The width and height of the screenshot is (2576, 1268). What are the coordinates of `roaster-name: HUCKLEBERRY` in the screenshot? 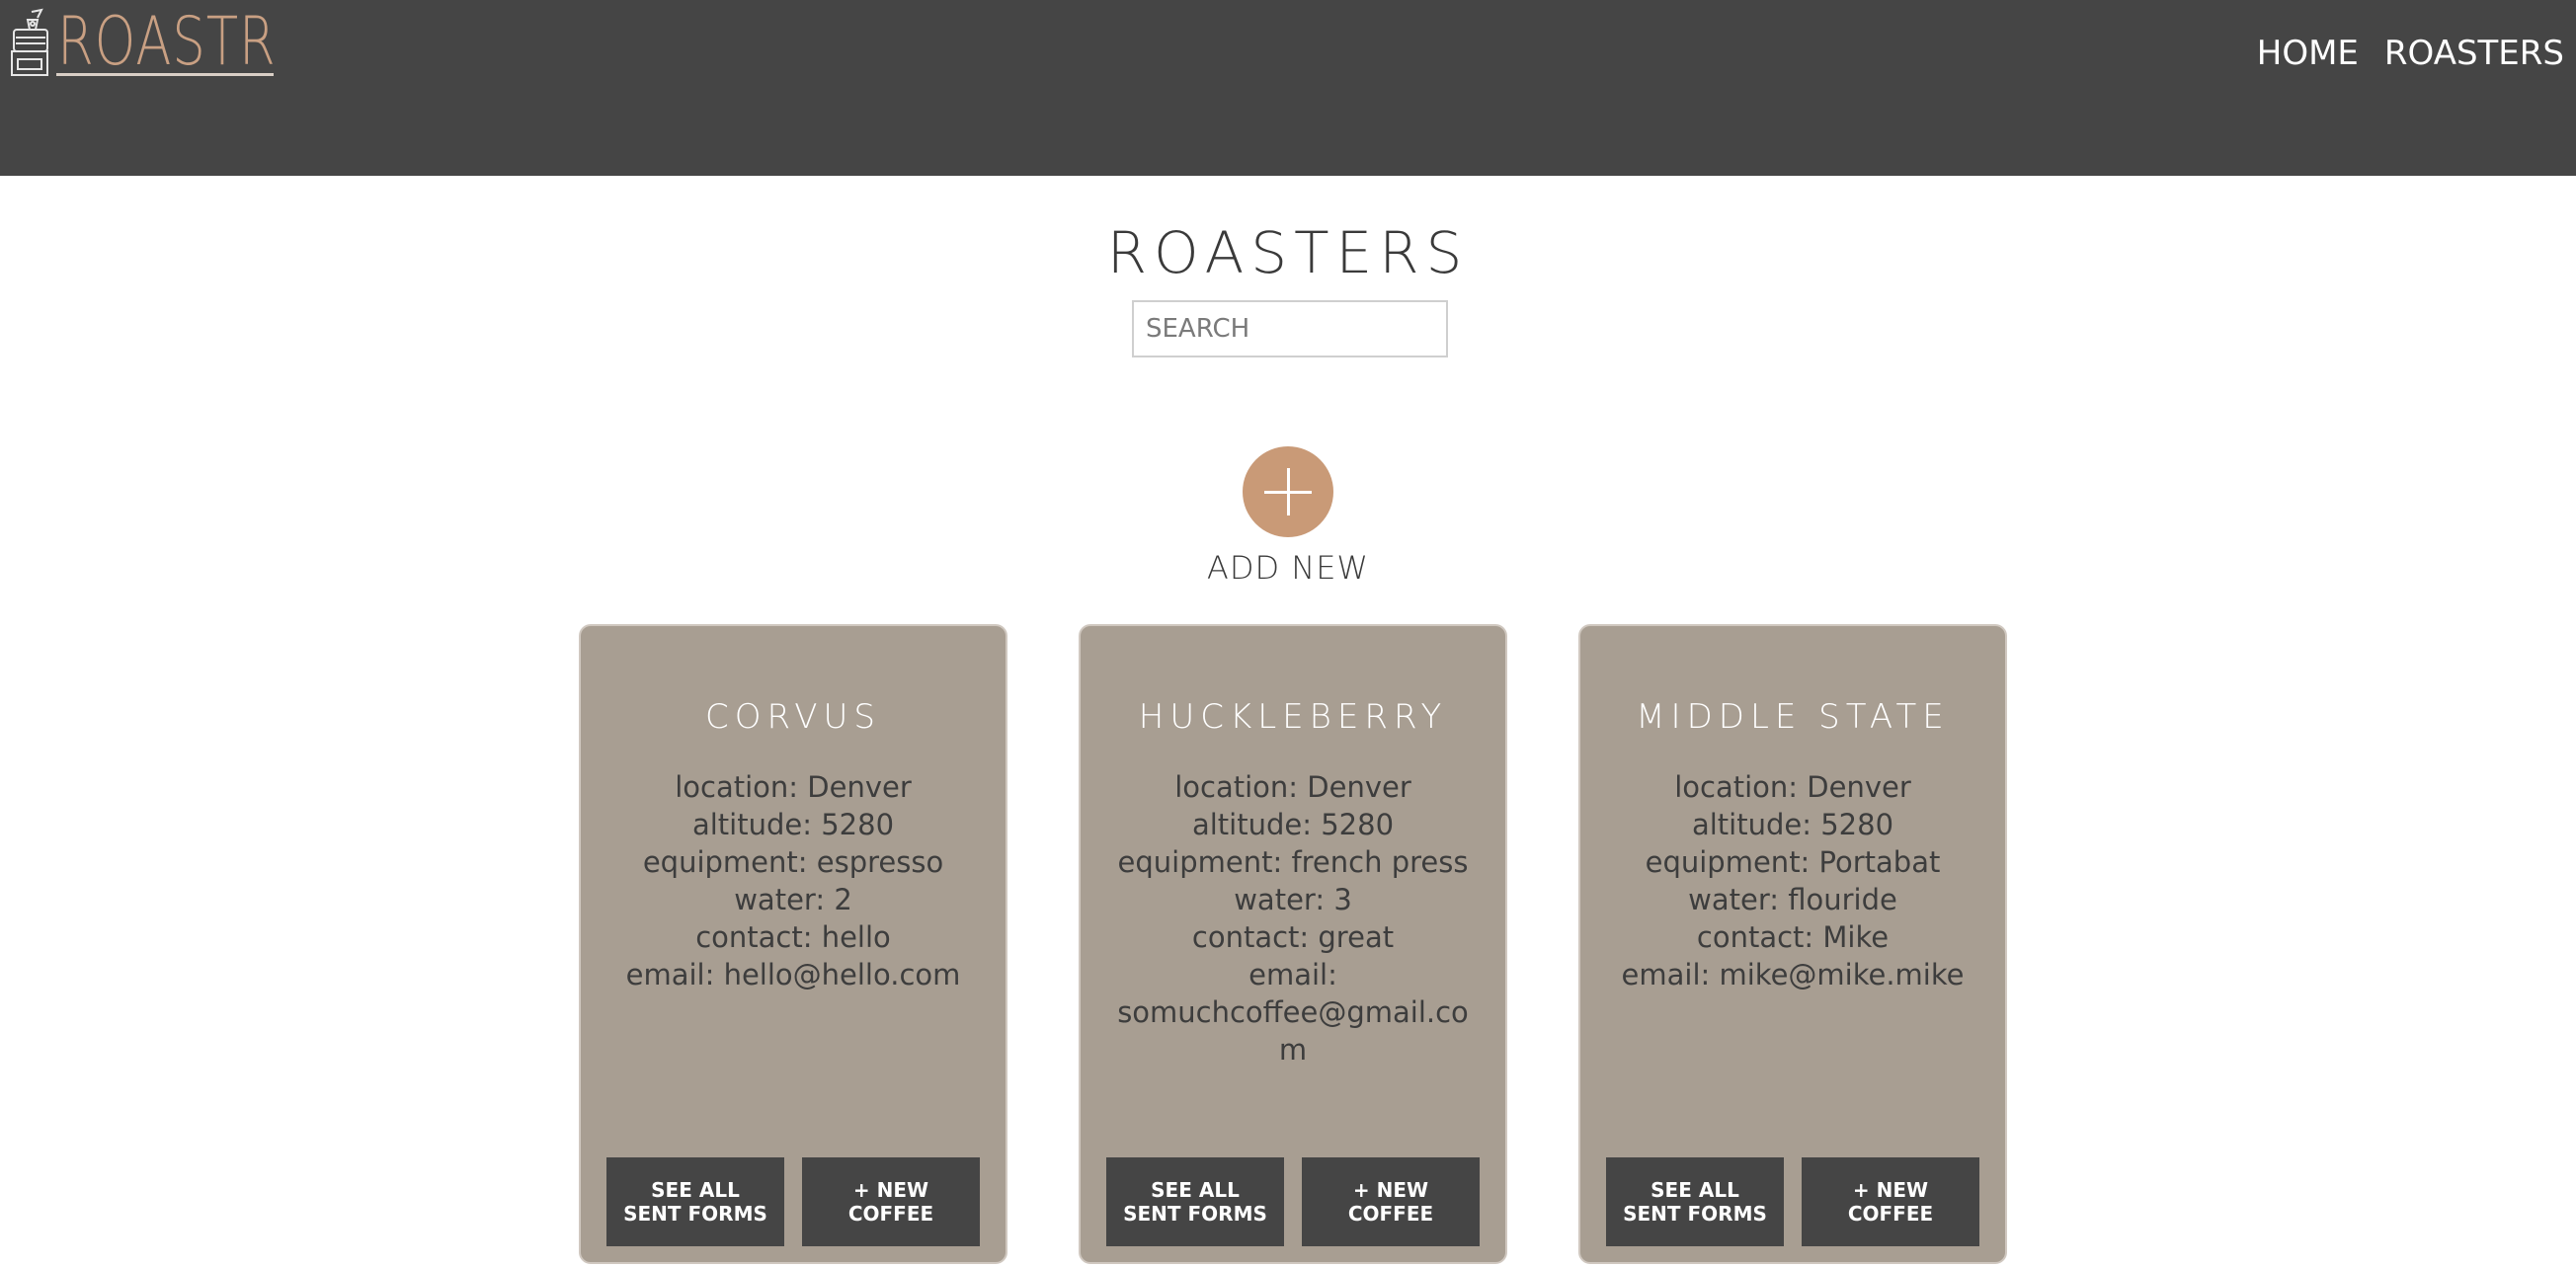 It's located at (1293, 717).